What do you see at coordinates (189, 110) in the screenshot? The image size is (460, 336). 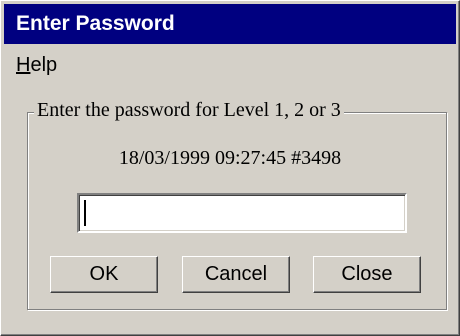 I see `password-group-legend: Enter the password for Level 1, 2 or 3` at bounding box center [189, 110].